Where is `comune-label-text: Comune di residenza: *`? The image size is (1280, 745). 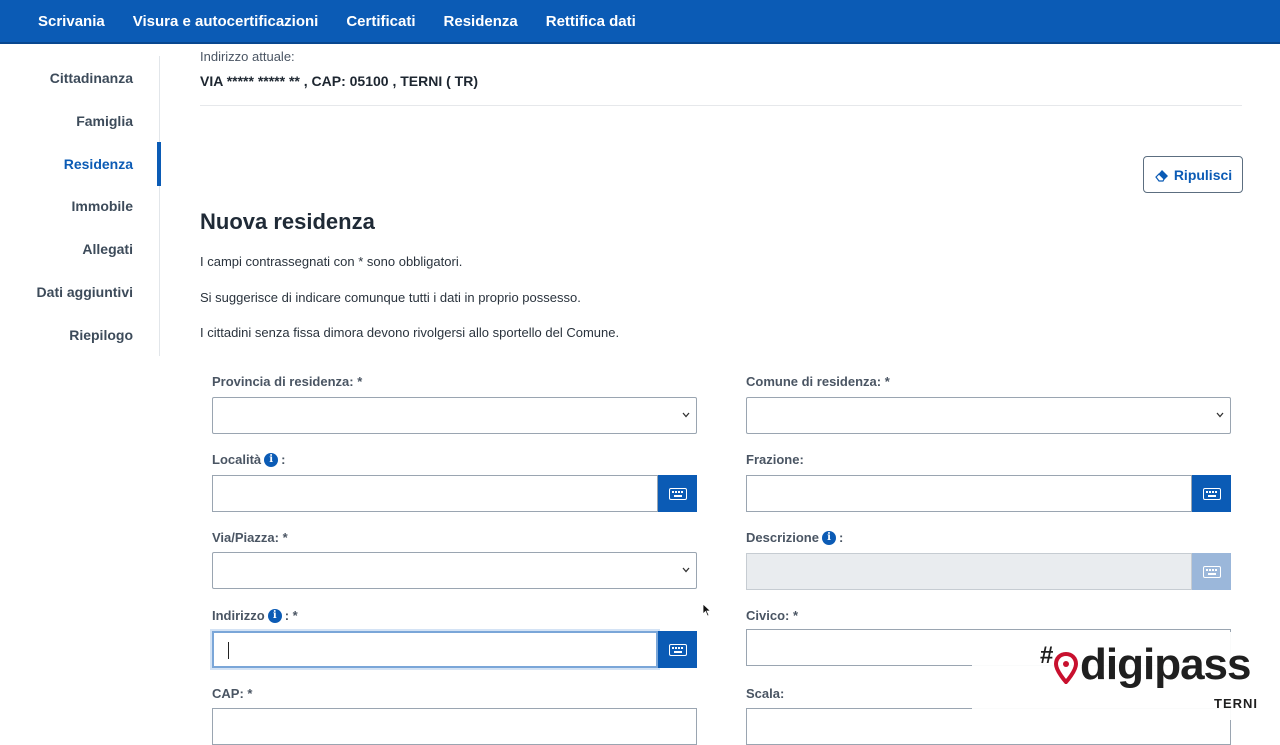 comune-label-text: Comune di residenza: * is located at coordinates (818, 381).